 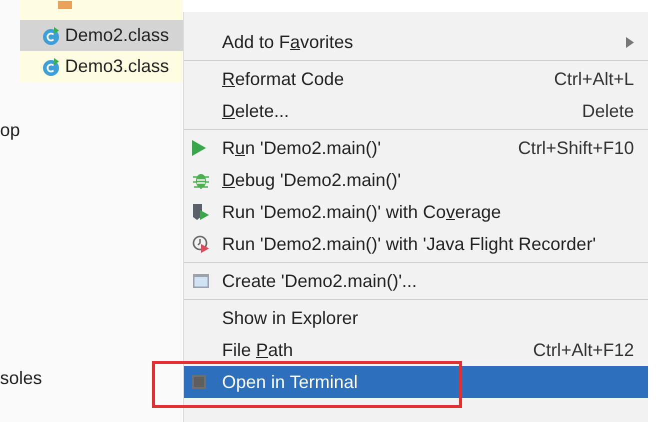 What do you see at coordinates (101, 35) in the screenshot?
I see `tree-item: Demo2.class` at bounding box center [101, 35].